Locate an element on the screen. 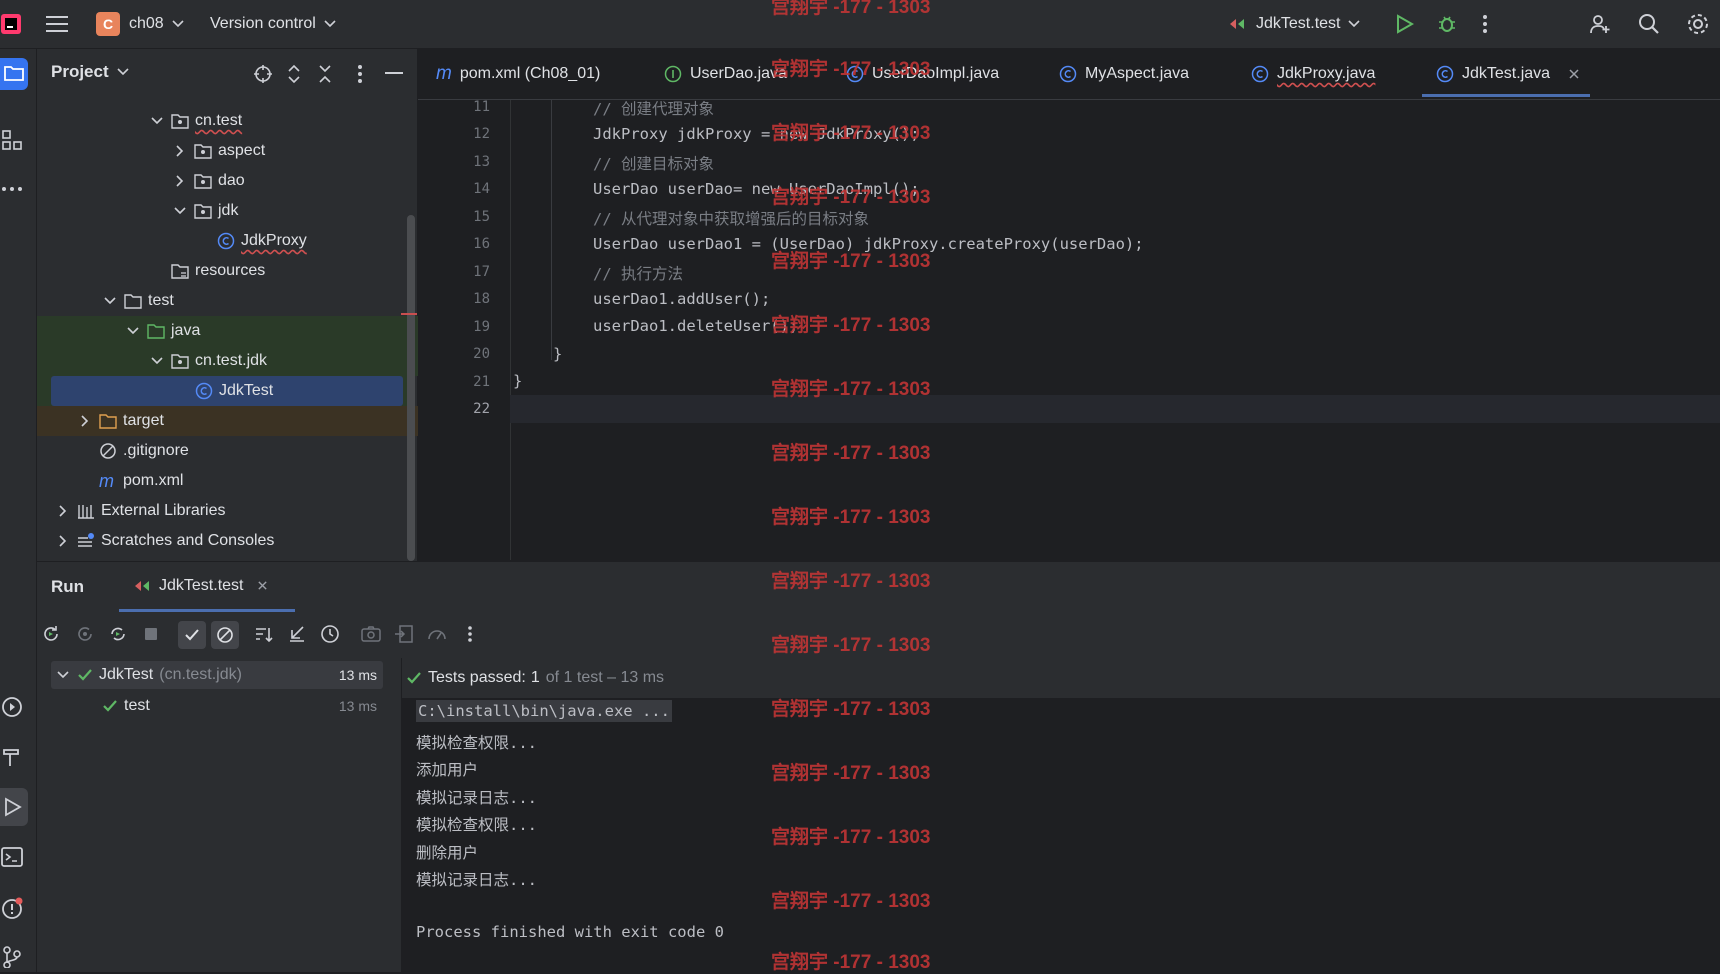 This screenshot has width=1720, height=974. stop-icon is located at coordinates (151, 634).